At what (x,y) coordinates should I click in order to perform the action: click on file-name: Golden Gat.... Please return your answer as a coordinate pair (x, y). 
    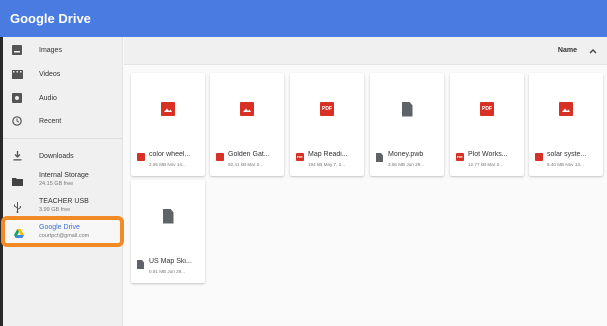
    Looking at the image, I should click on (249, 154).